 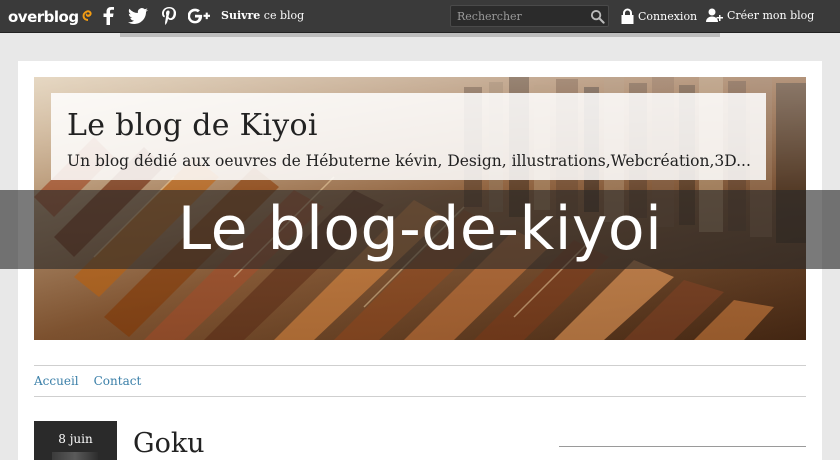 What do you see at coordinates (597, 16) in the screenshot?
I see `search-icon` at bounding box center [597, 16].